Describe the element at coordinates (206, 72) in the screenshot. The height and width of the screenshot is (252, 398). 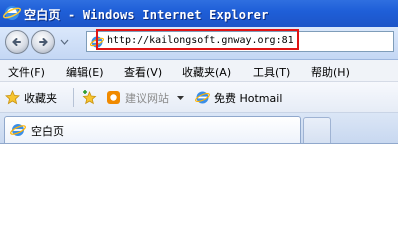
I see `menu-favorites: 收藏夹(A)` at that location.